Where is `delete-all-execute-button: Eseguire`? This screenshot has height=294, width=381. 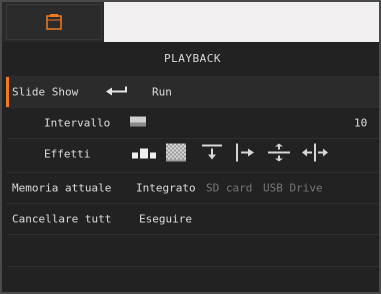
delete-all-execute-button: Eseguire is located at coordinates (165, 219).